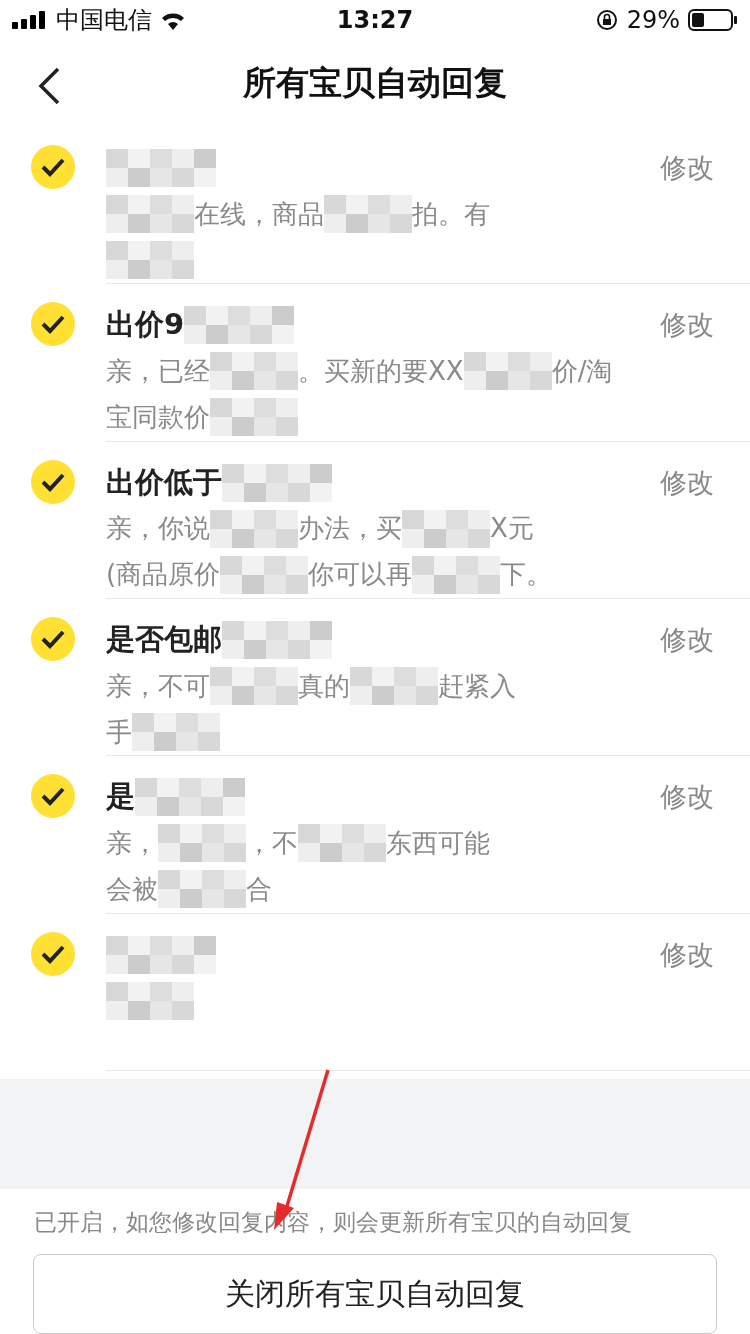  I want to click on signal-icon, so click(30, 19).